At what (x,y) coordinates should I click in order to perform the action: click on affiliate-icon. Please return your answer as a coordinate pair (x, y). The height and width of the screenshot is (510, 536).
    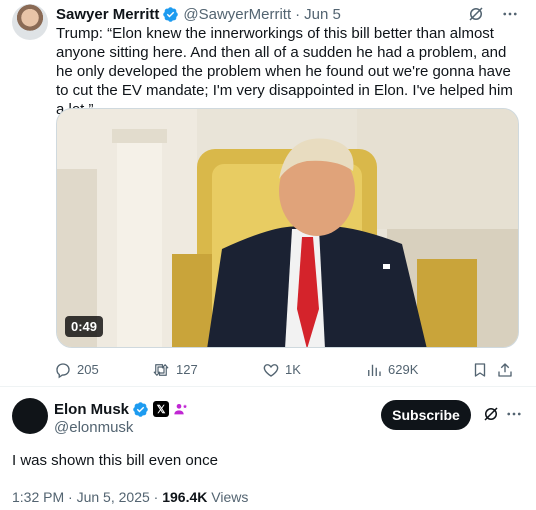
    Looking at the image, I should click on (181, 409).